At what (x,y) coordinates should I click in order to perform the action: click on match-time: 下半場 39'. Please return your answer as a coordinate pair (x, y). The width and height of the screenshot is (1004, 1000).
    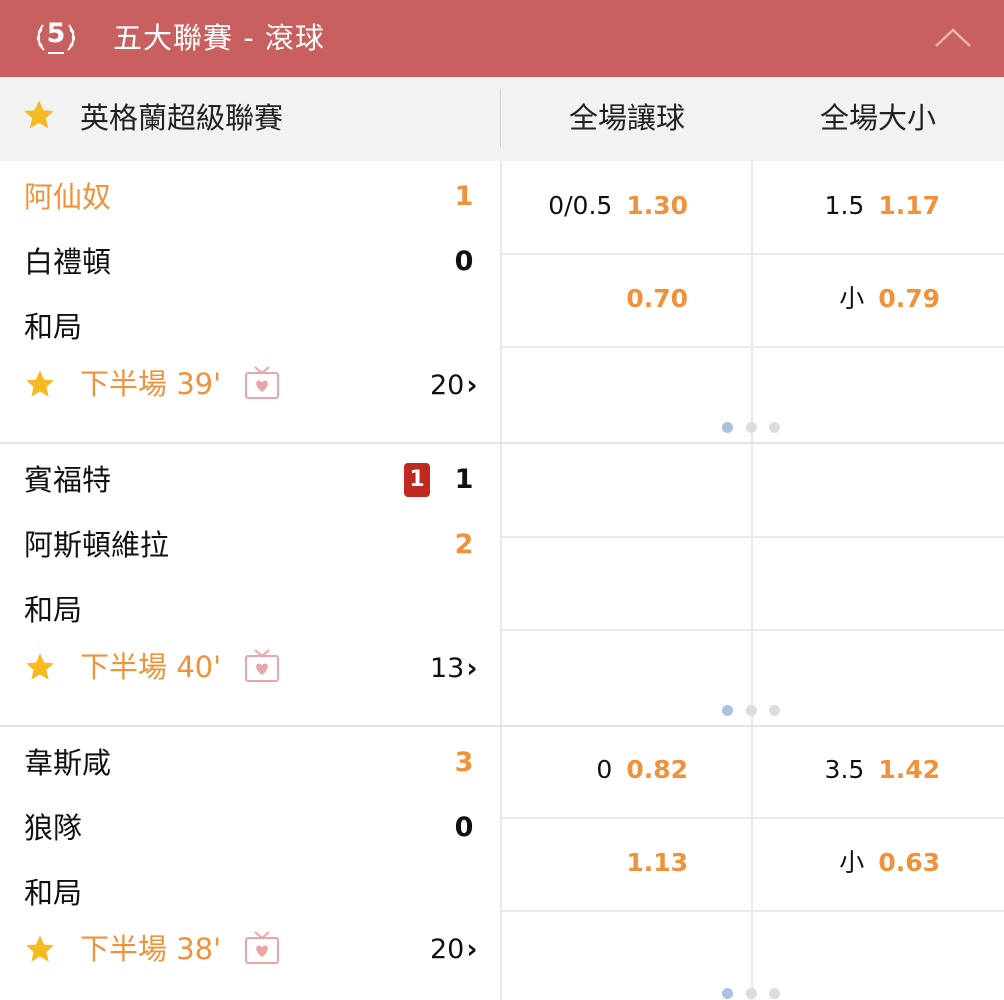
    Looking at the image, I should click on (151, 384).